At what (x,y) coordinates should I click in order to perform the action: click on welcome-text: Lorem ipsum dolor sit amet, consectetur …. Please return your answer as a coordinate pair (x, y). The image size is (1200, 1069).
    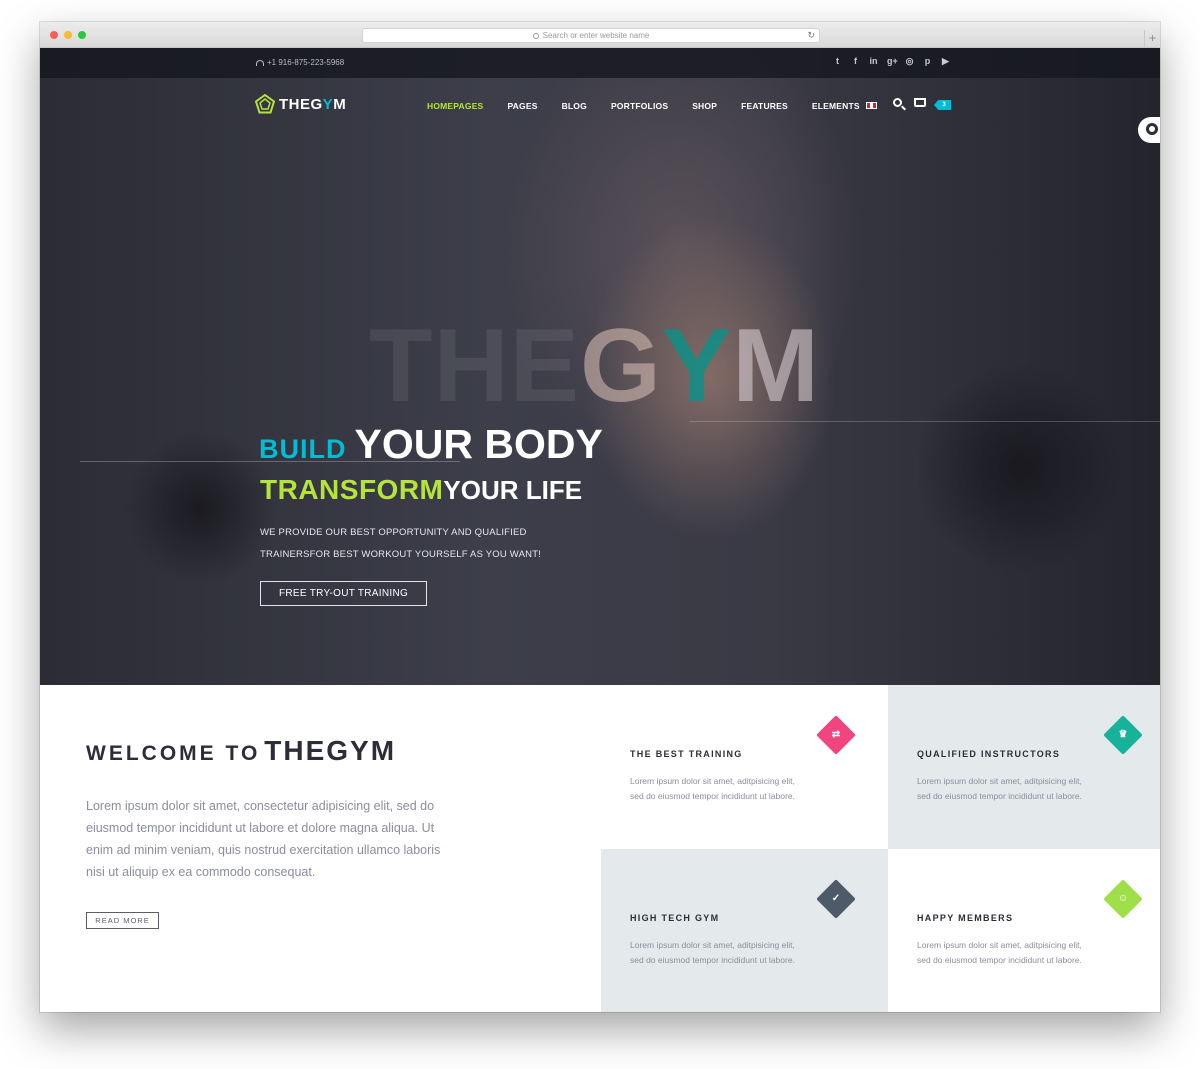
    Looking at the image, I should click on (263, 839).